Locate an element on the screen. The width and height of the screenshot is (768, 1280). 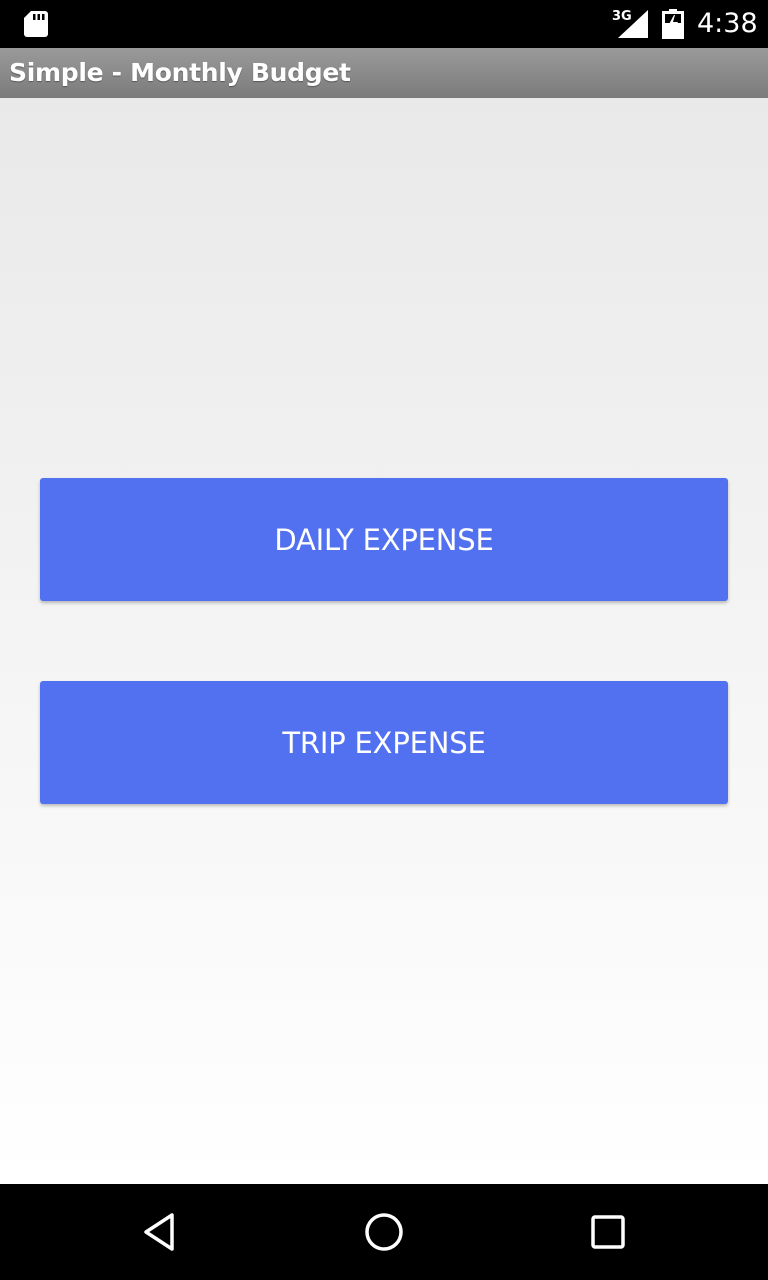
action-bar: Simple - Monthly Budget is located at coordinates (384, 73).